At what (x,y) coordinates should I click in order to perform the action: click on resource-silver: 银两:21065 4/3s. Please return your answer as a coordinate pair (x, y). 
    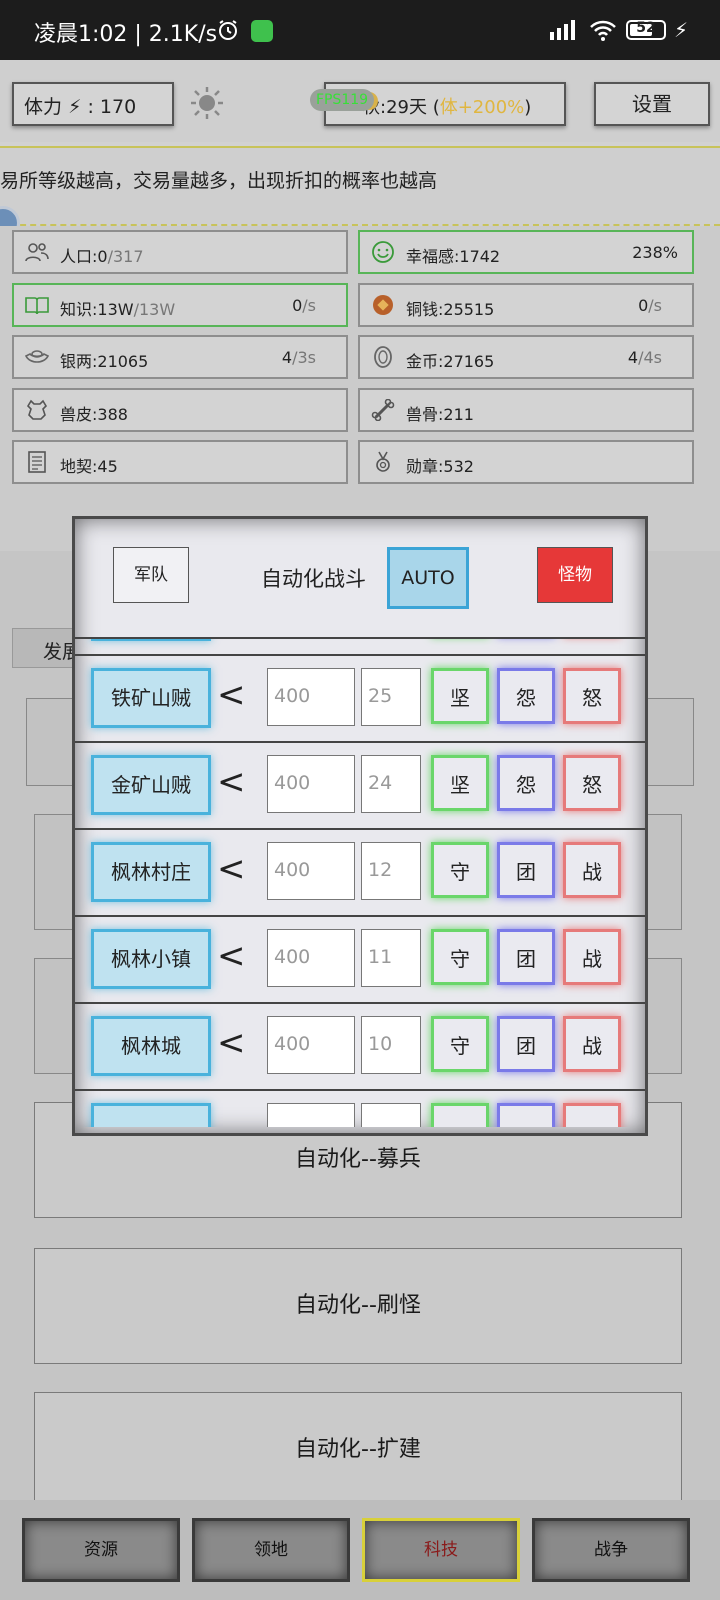
    Looking at the image, I should click on (180, 357).